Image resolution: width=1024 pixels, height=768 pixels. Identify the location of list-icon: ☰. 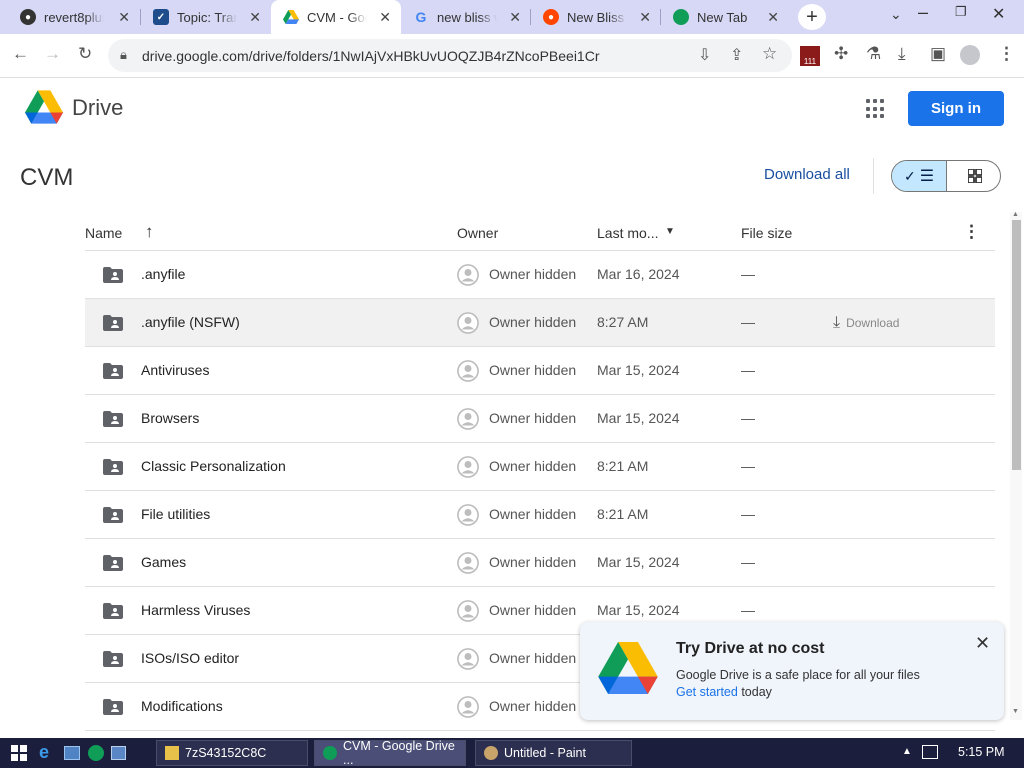
(927, 176).